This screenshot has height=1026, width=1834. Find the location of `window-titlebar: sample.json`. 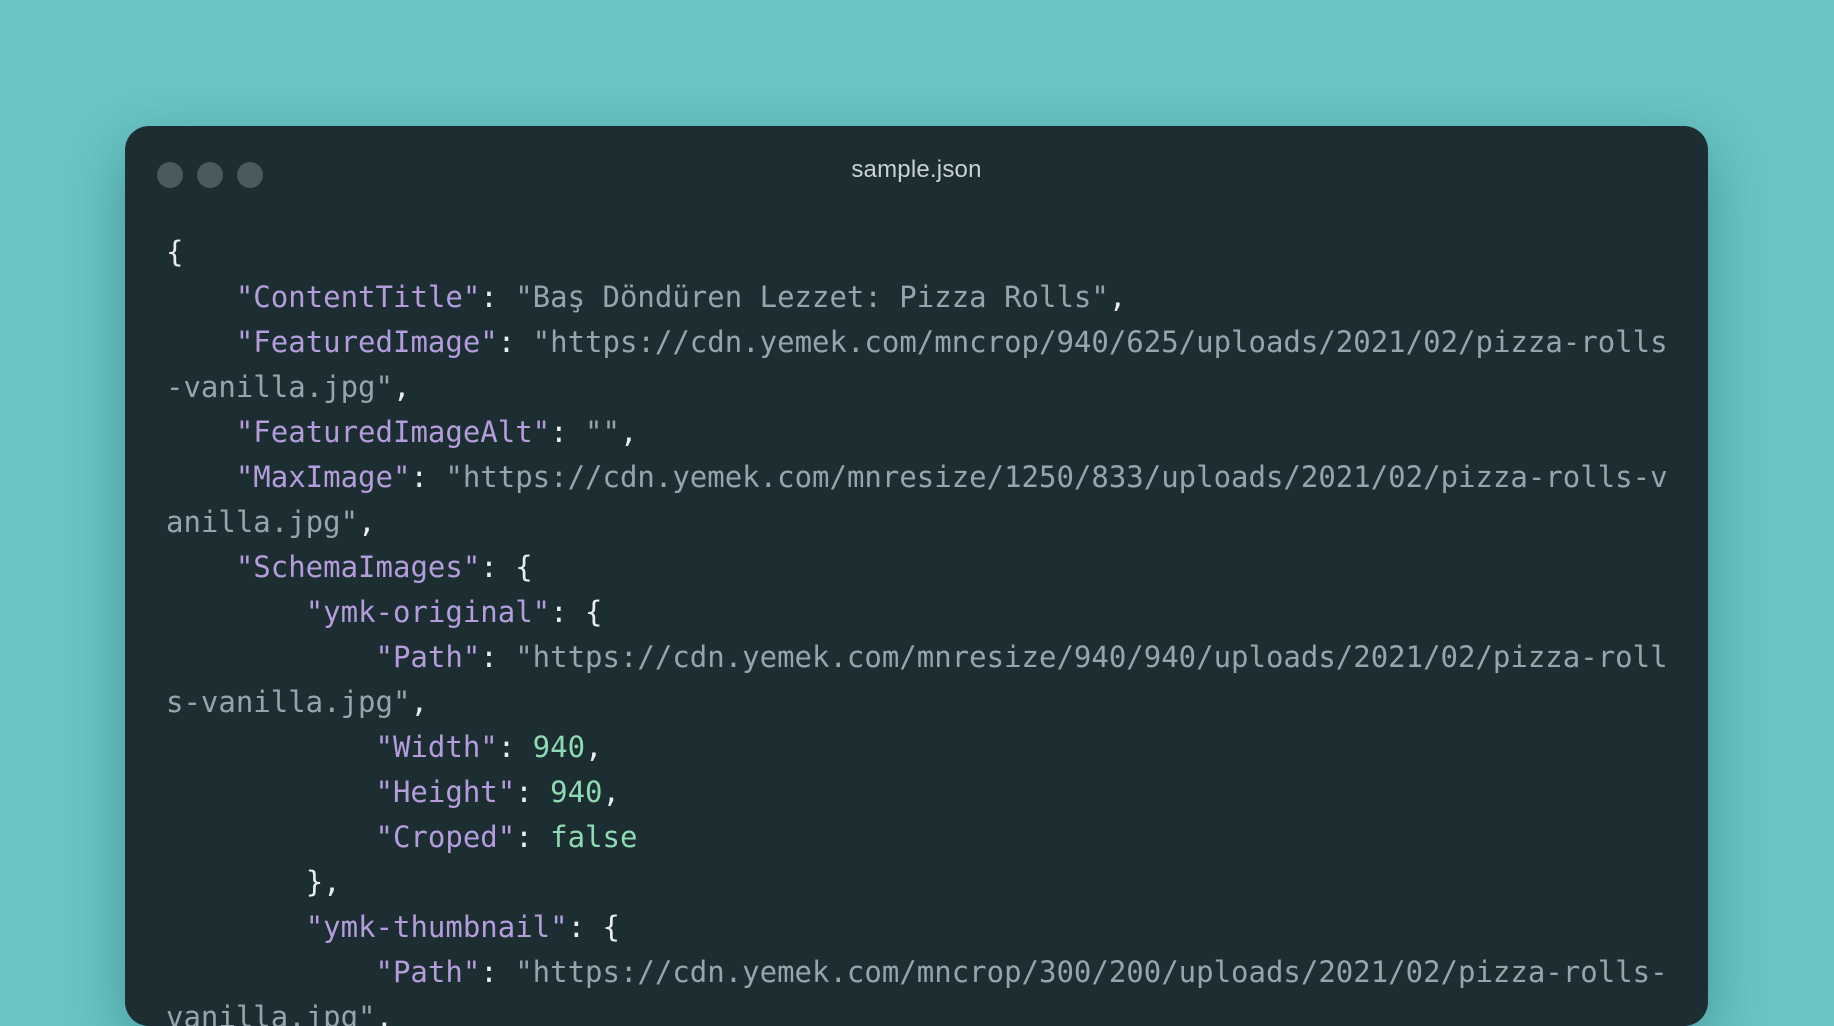

window-titlebar: sample.json is located at coordinates (916, 173).